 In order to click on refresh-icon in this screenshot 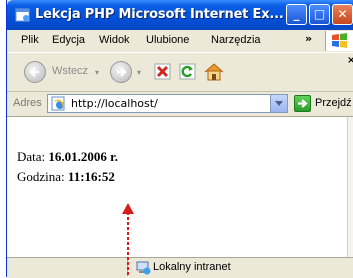, I will do `click(188, 72)`.